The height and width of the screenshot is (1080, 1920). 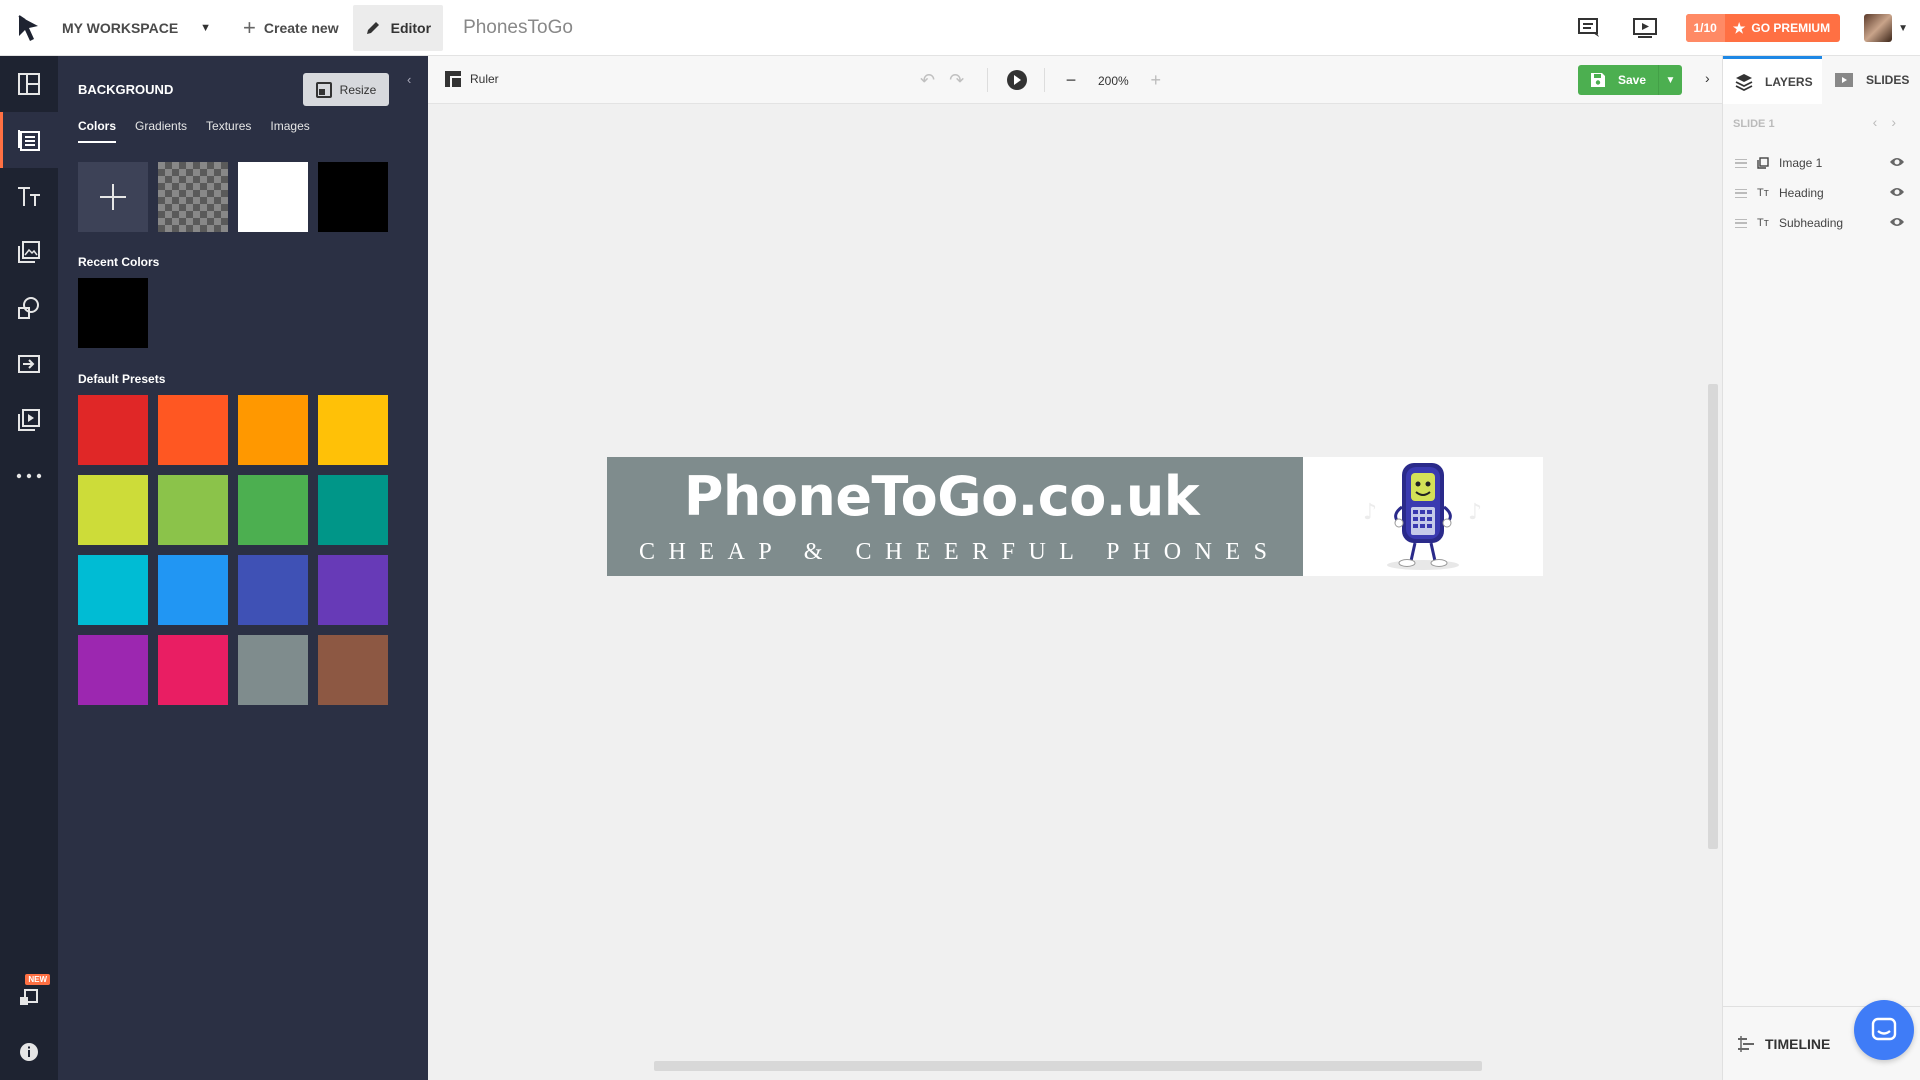 I want to click on preview-icon, so click(x=1645, y=28).